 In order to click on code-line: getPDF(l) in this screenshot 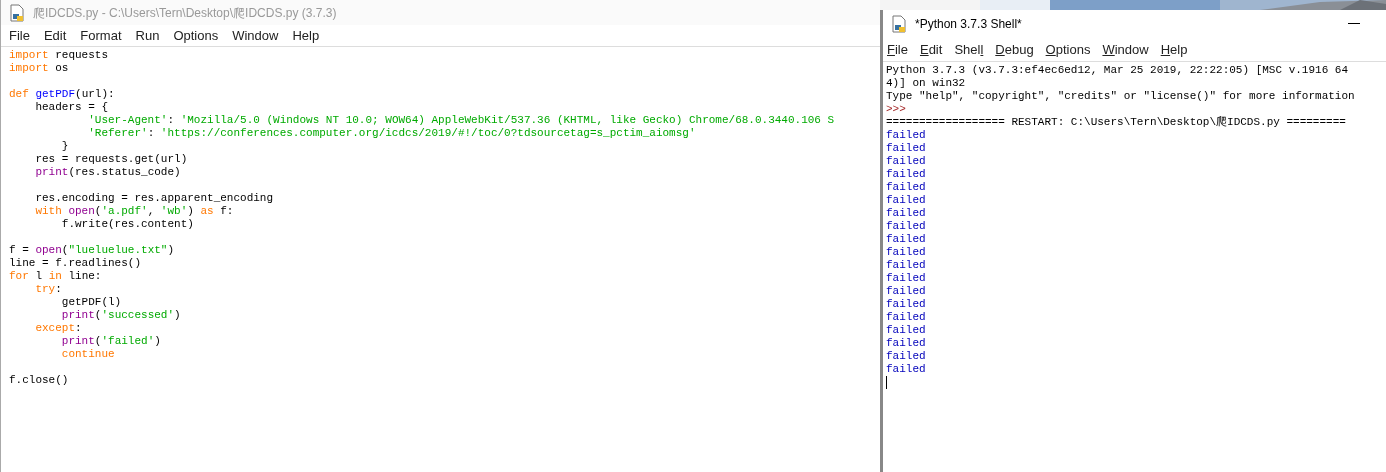, I will do `click(91, 302)`.